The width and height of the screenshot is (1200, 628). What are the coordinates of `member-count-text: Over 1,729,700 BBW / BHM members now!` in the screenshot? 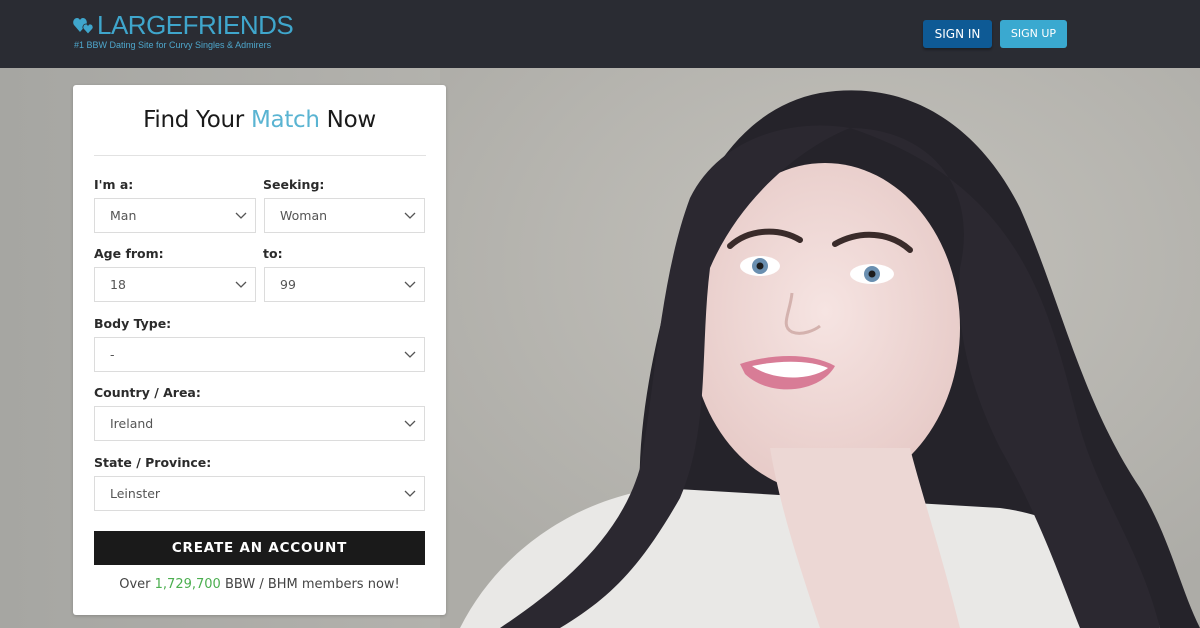 It's located at (259, 584).